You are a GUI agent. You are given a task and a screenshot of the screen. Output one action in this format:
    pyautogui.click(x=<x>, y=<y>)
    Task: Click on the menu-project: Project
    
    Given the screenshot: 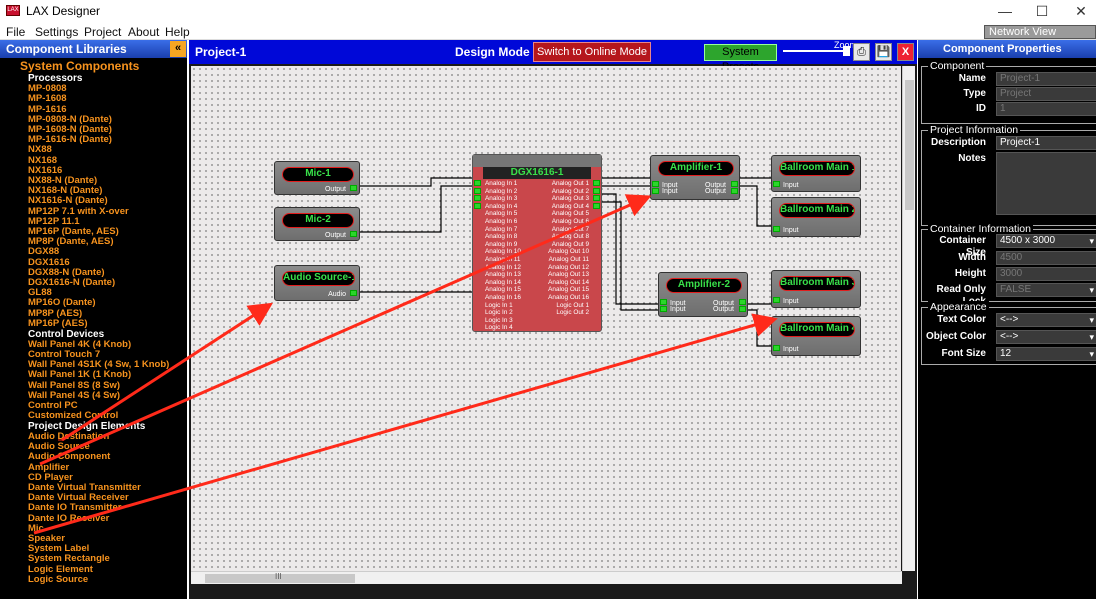 What is the action you would take?
    pyautogui.click(x=102, y=32)
    